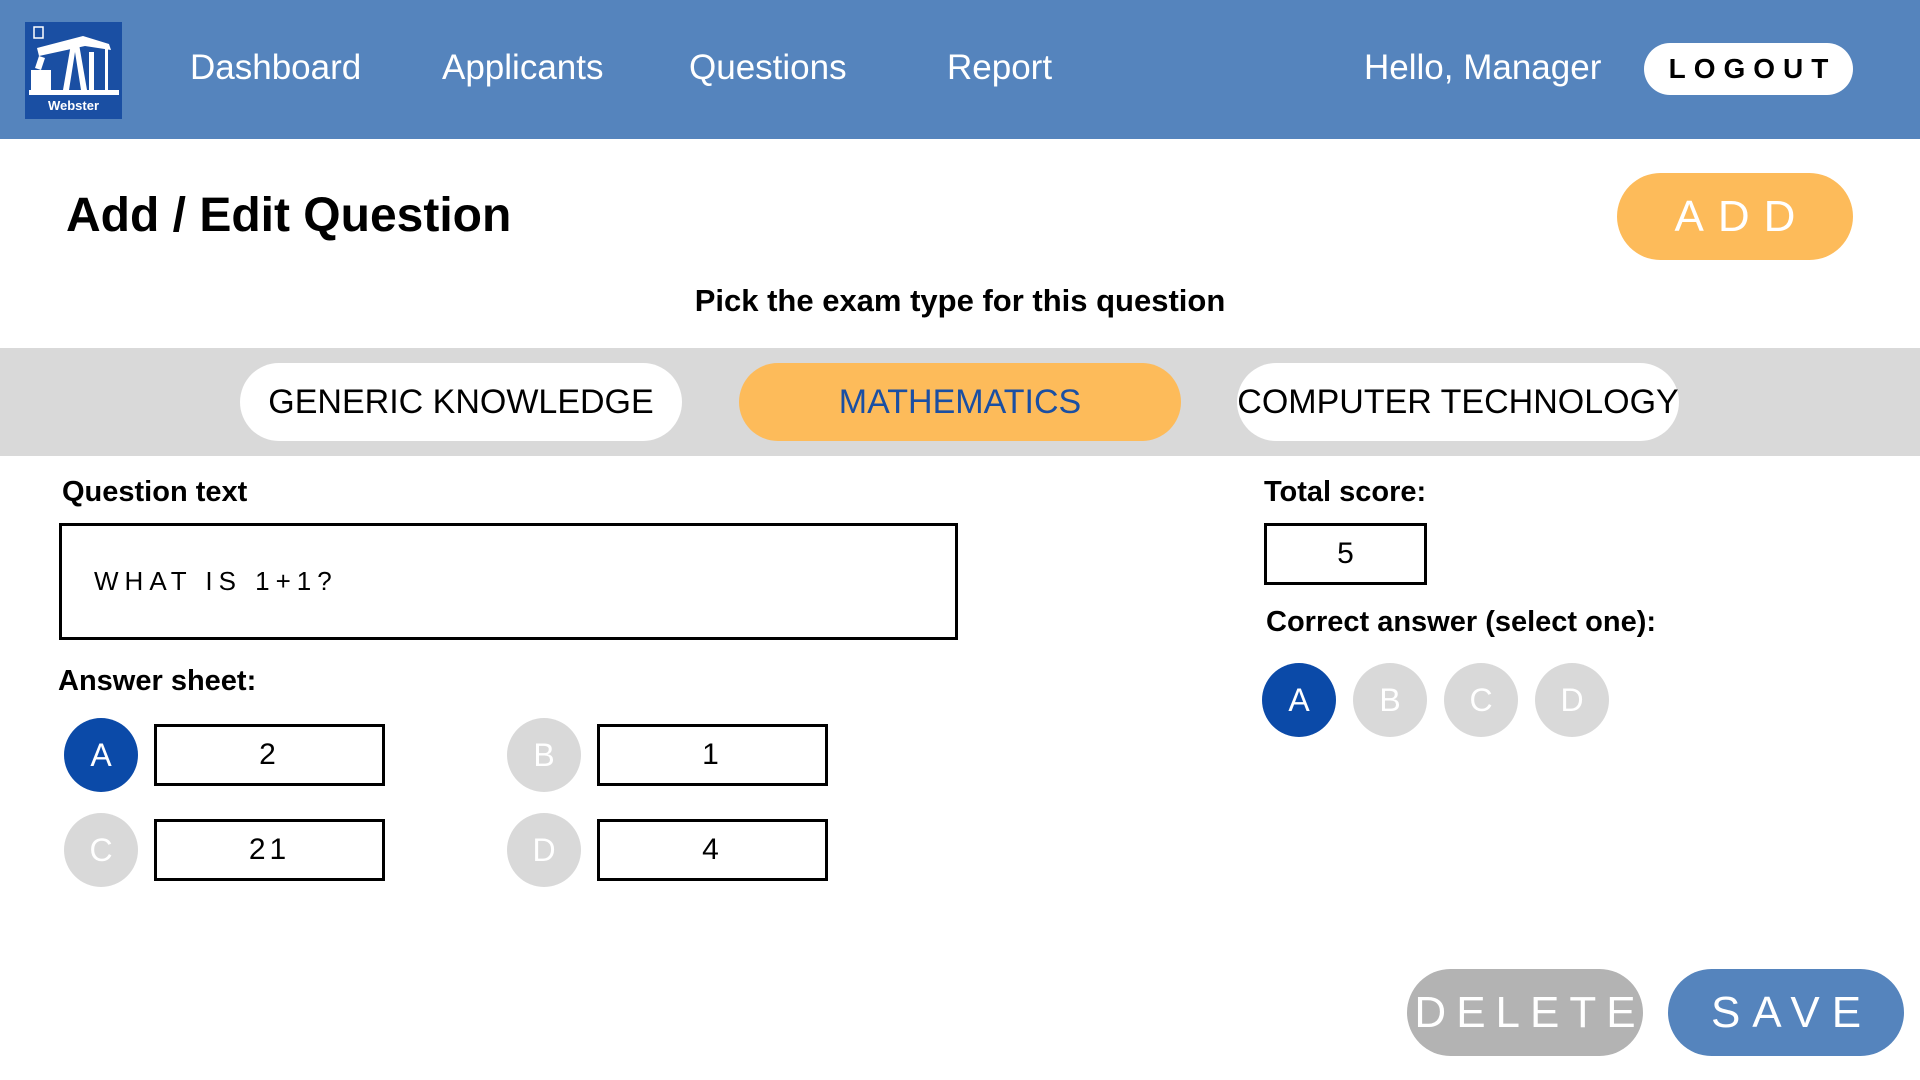  What do you see at coordinates (712, 755) in the screenshot?
I see `answer-b-input: 1` at bounding box center [712, 755].